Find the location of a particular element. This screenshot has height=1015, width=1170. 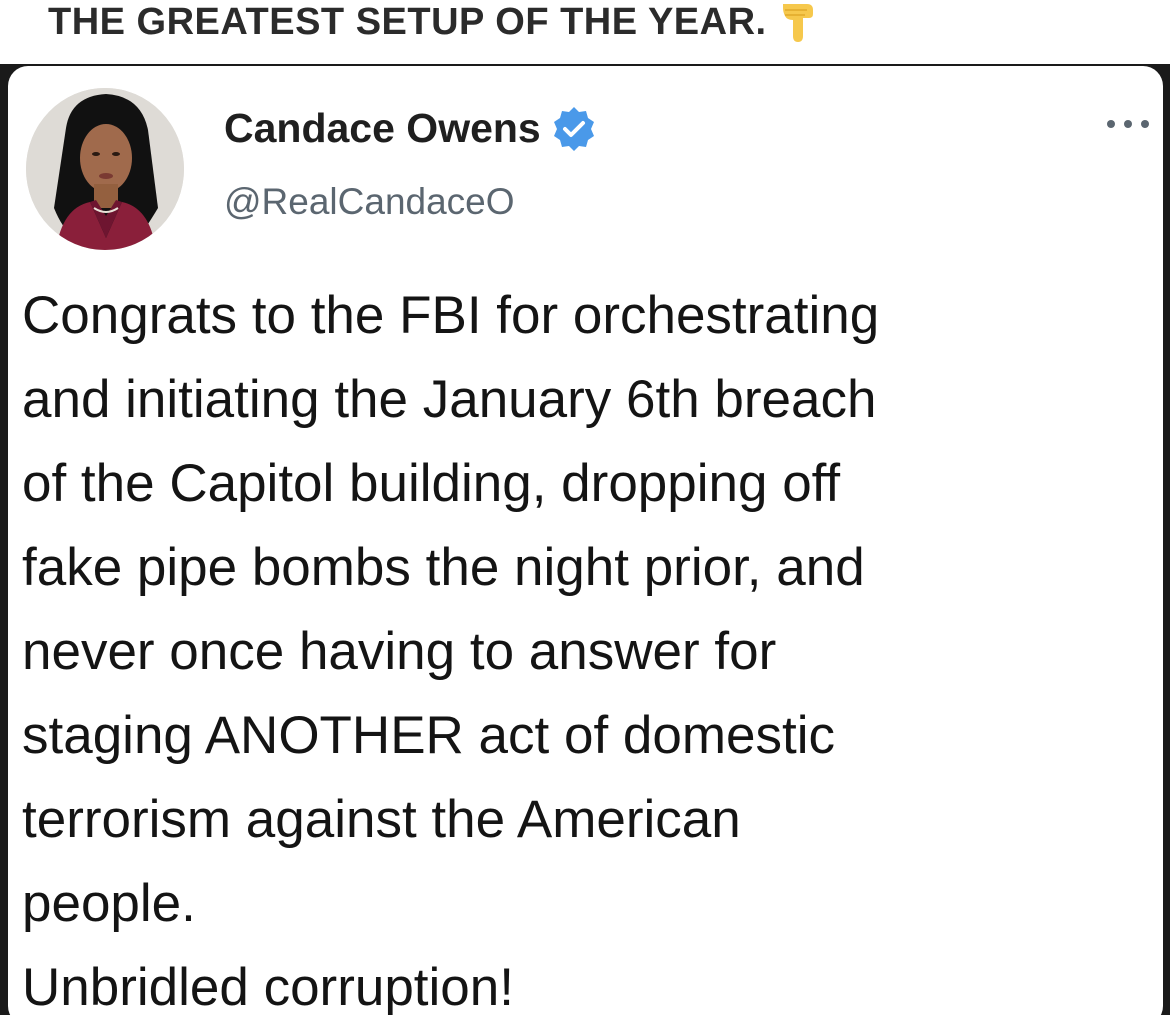

tweet-text-line: of the Capitol building, dropping off is located at coordinates (431, 483).